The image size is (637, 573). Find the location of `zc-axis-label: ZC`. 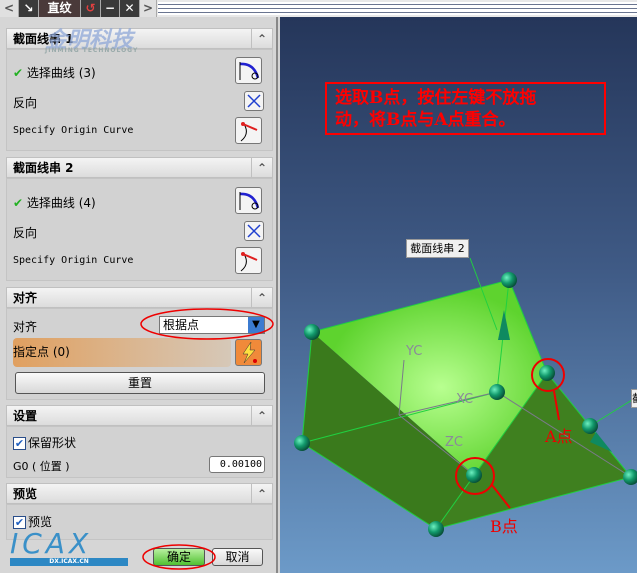

zc-axis-label: ZC is located at coordinates (454, 442).